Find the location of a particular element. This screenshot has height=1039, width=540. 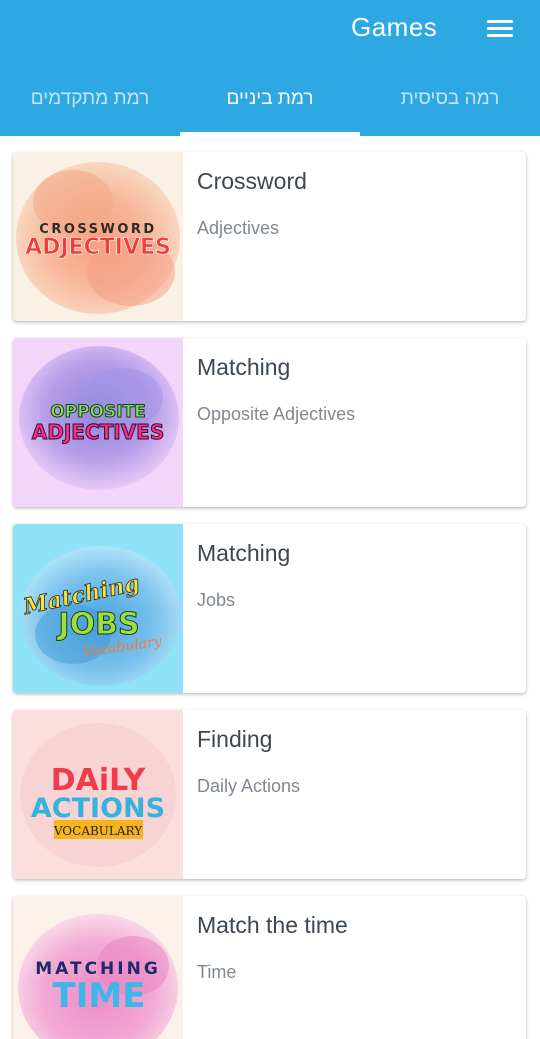

thumb-line2: TIME is located at coordinates (99, 996).